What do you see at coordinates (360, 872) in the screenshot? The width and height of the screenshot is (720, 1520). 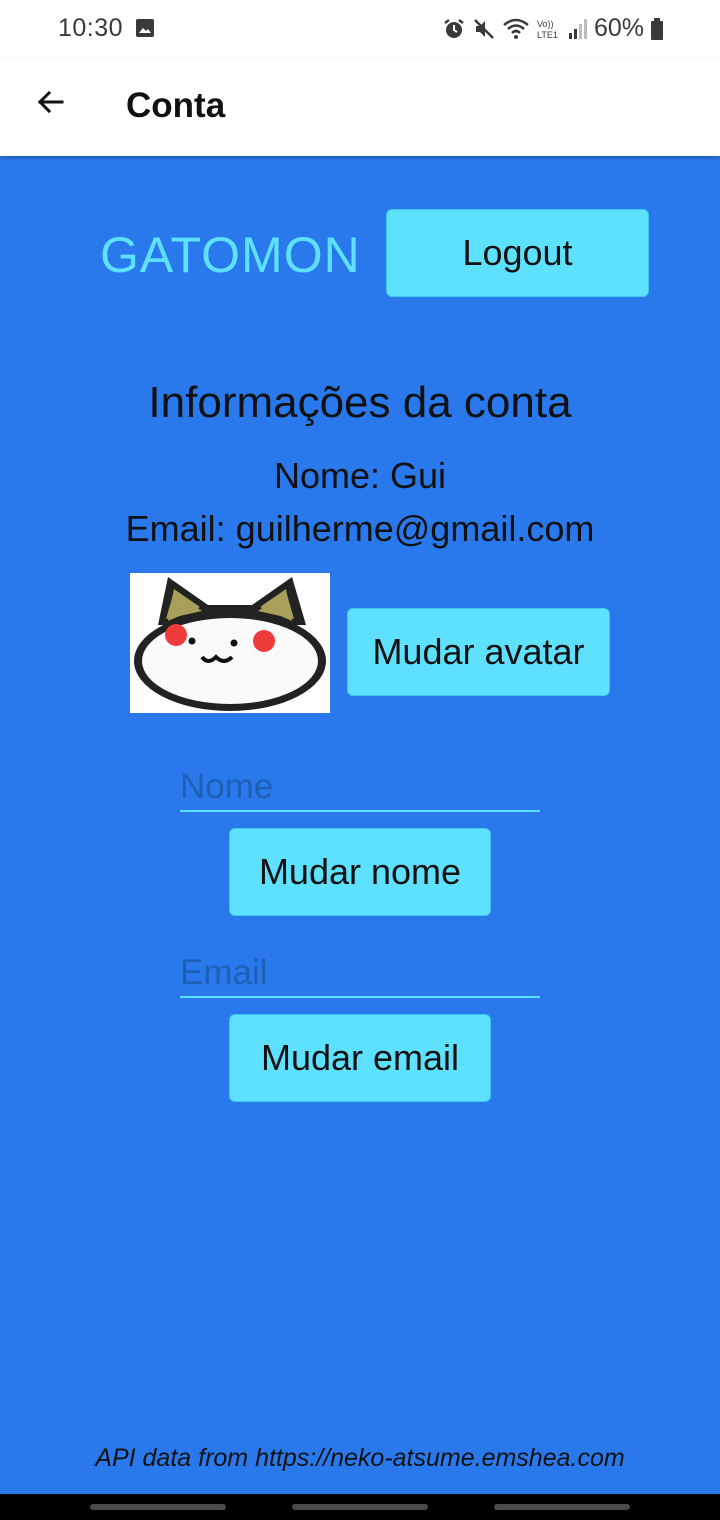 I see `change-name-button: Mudar nome` at bounding box center [360, 872].